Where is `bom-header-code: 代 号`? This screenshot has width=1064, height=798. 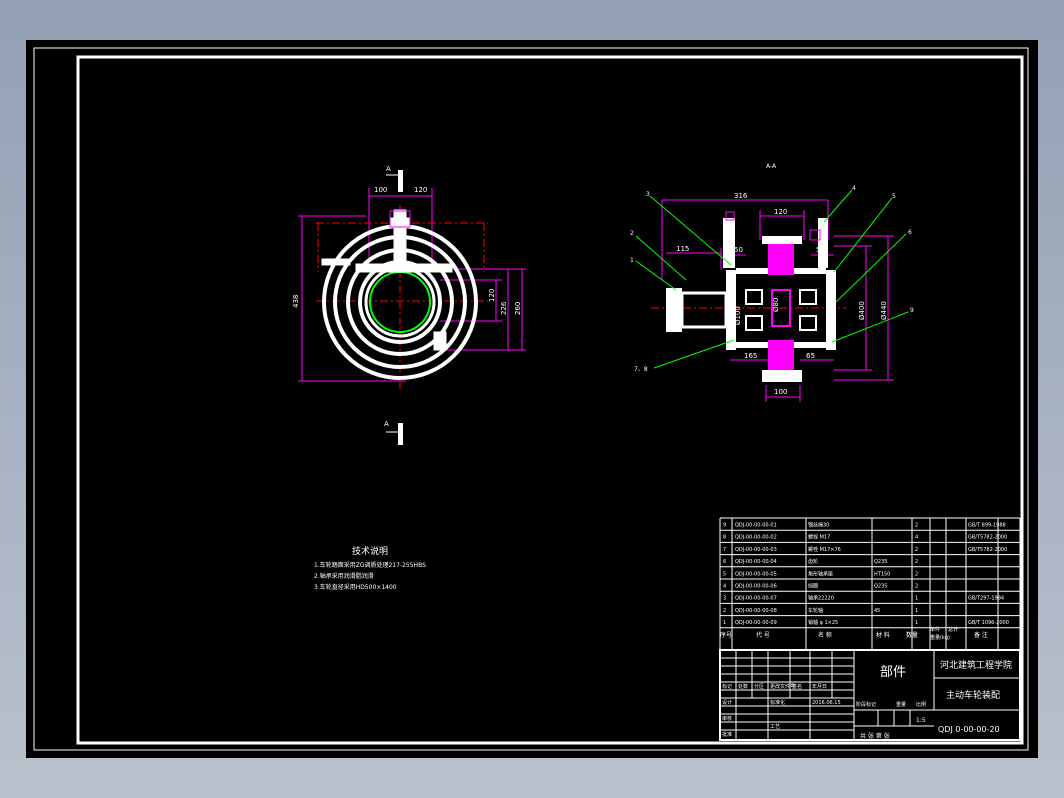 bom-header-code: 代 号 is located at coordinates (763, 635).